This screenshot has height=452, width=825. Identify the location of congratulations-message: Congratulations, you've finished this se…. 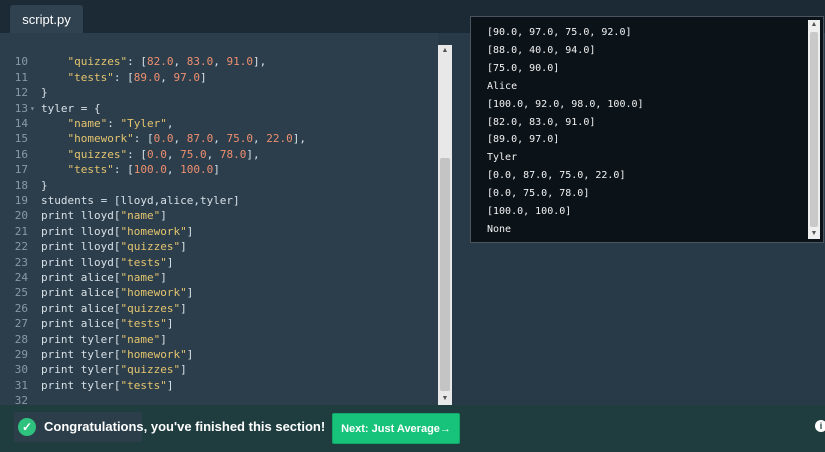
(185, 426).